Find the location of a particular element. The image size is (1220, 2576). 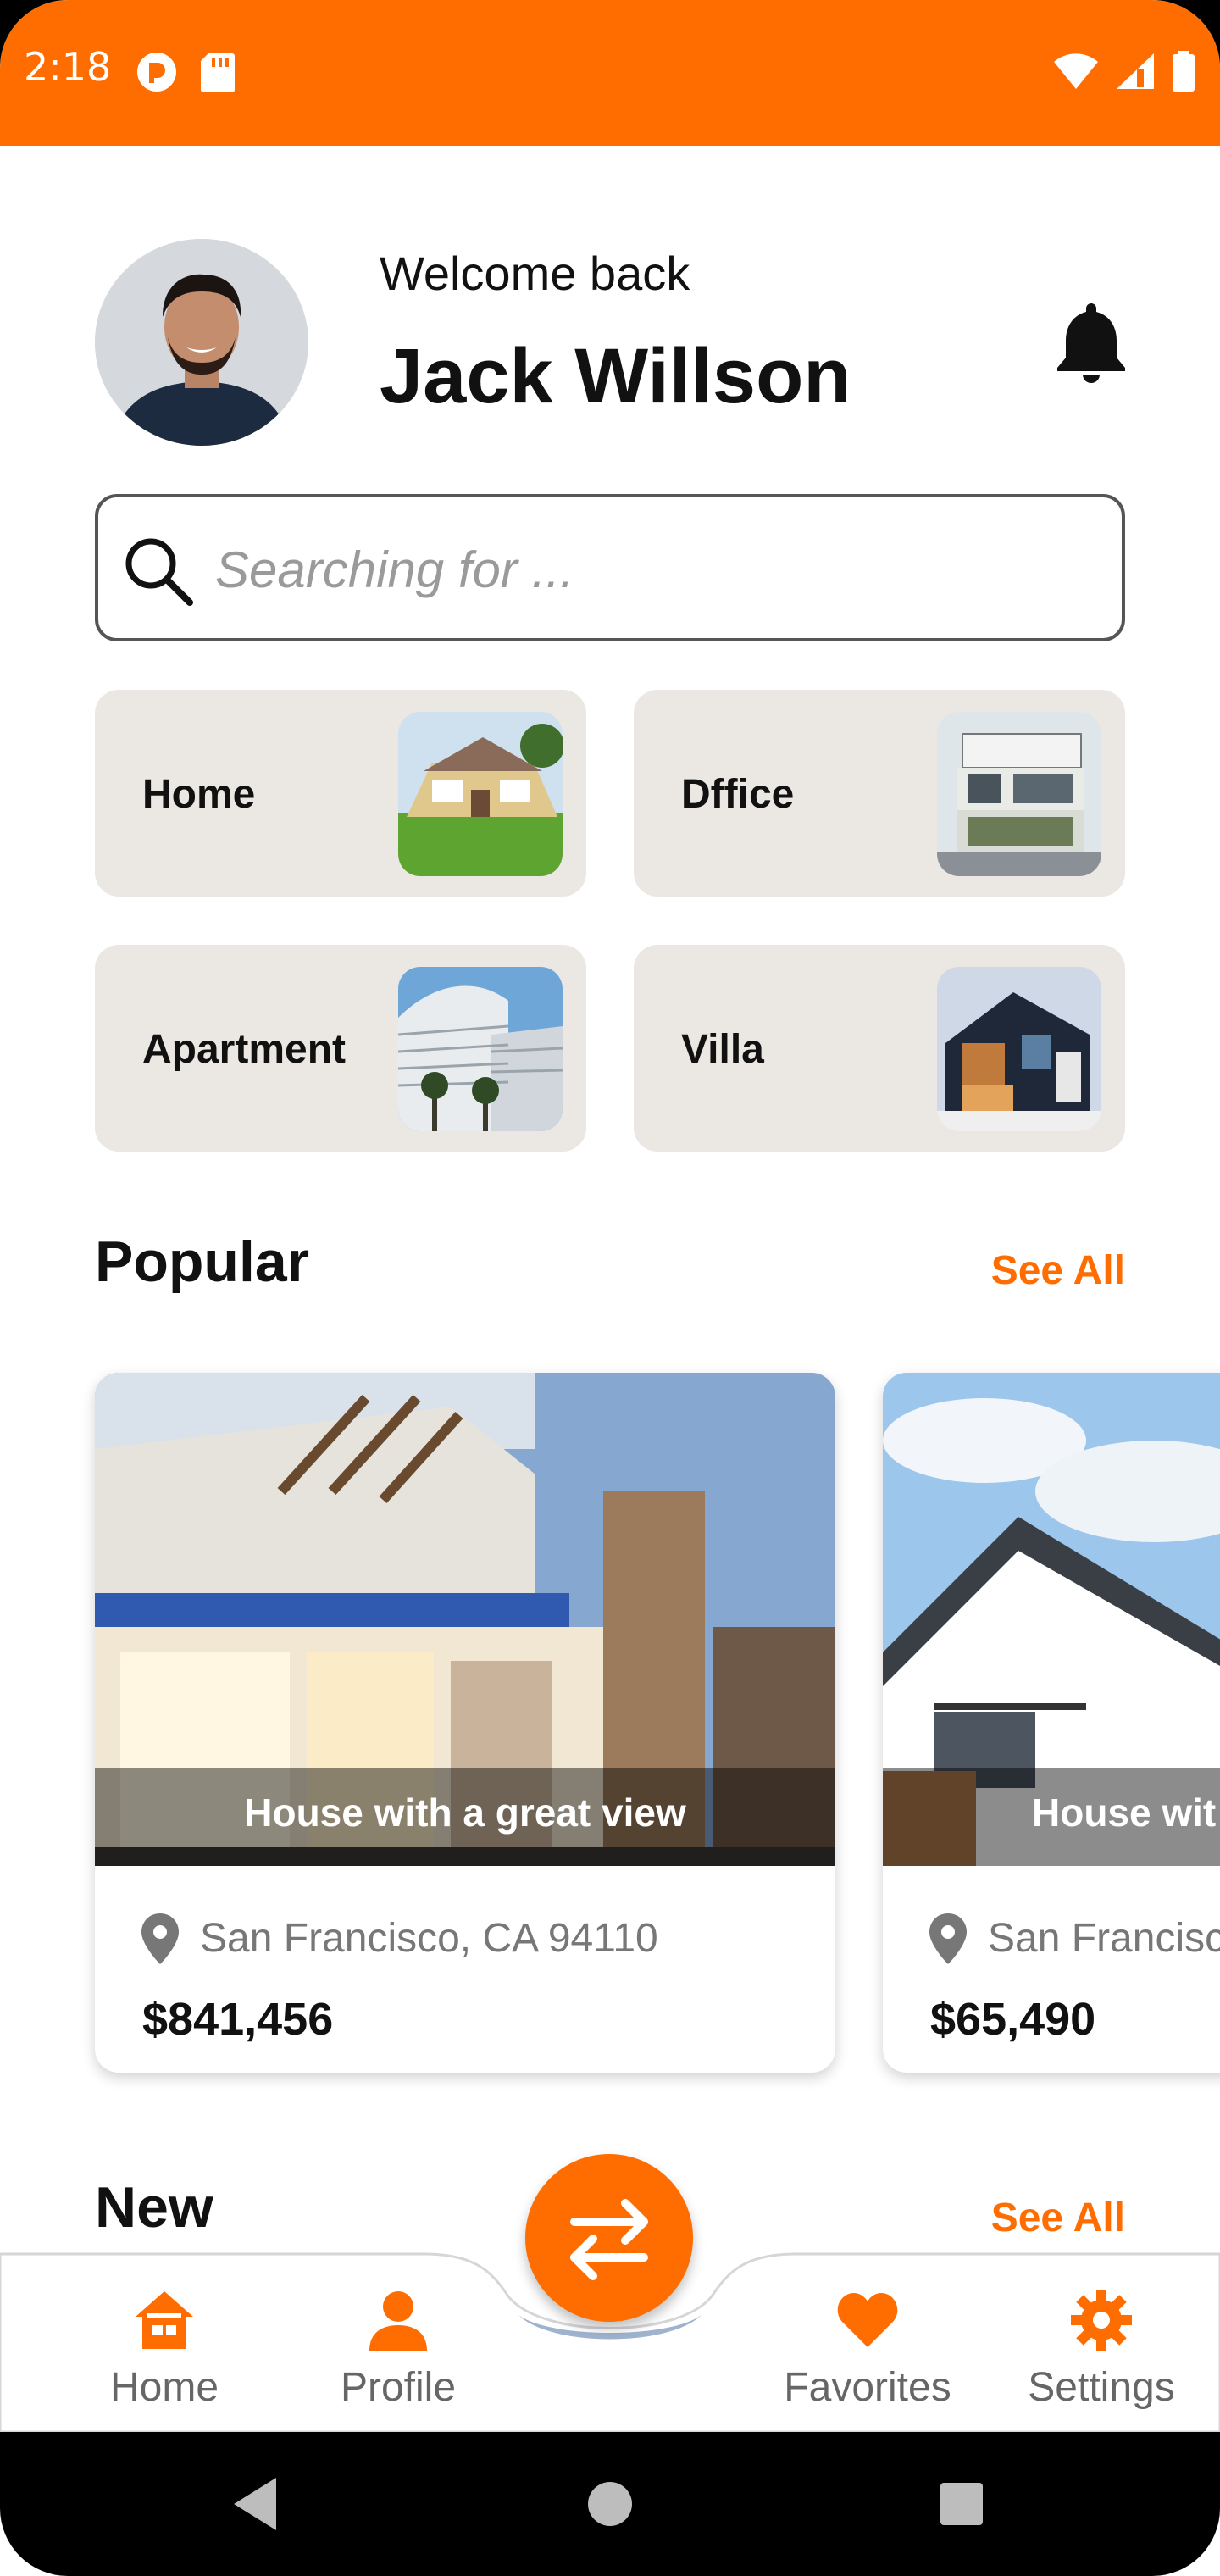

popular-see-all-link: See All is located at coordinates (1058, 1270).